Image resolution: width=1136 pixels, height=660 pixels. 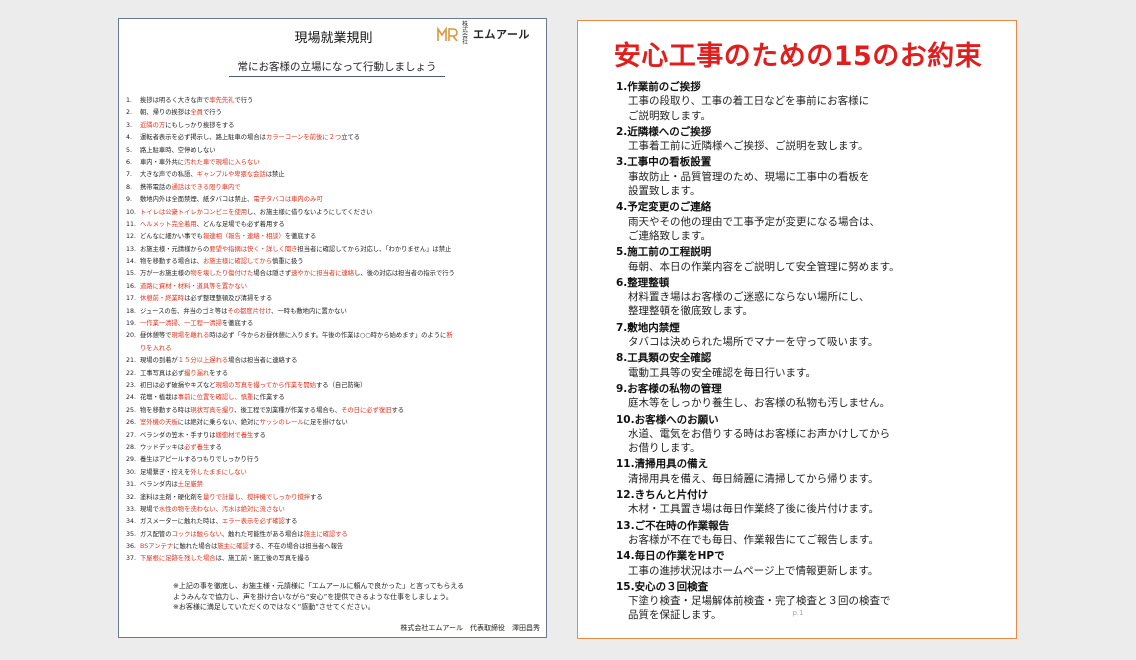 I want to click on rule-highlight: その都度片付け, so click(x=249, y=311).